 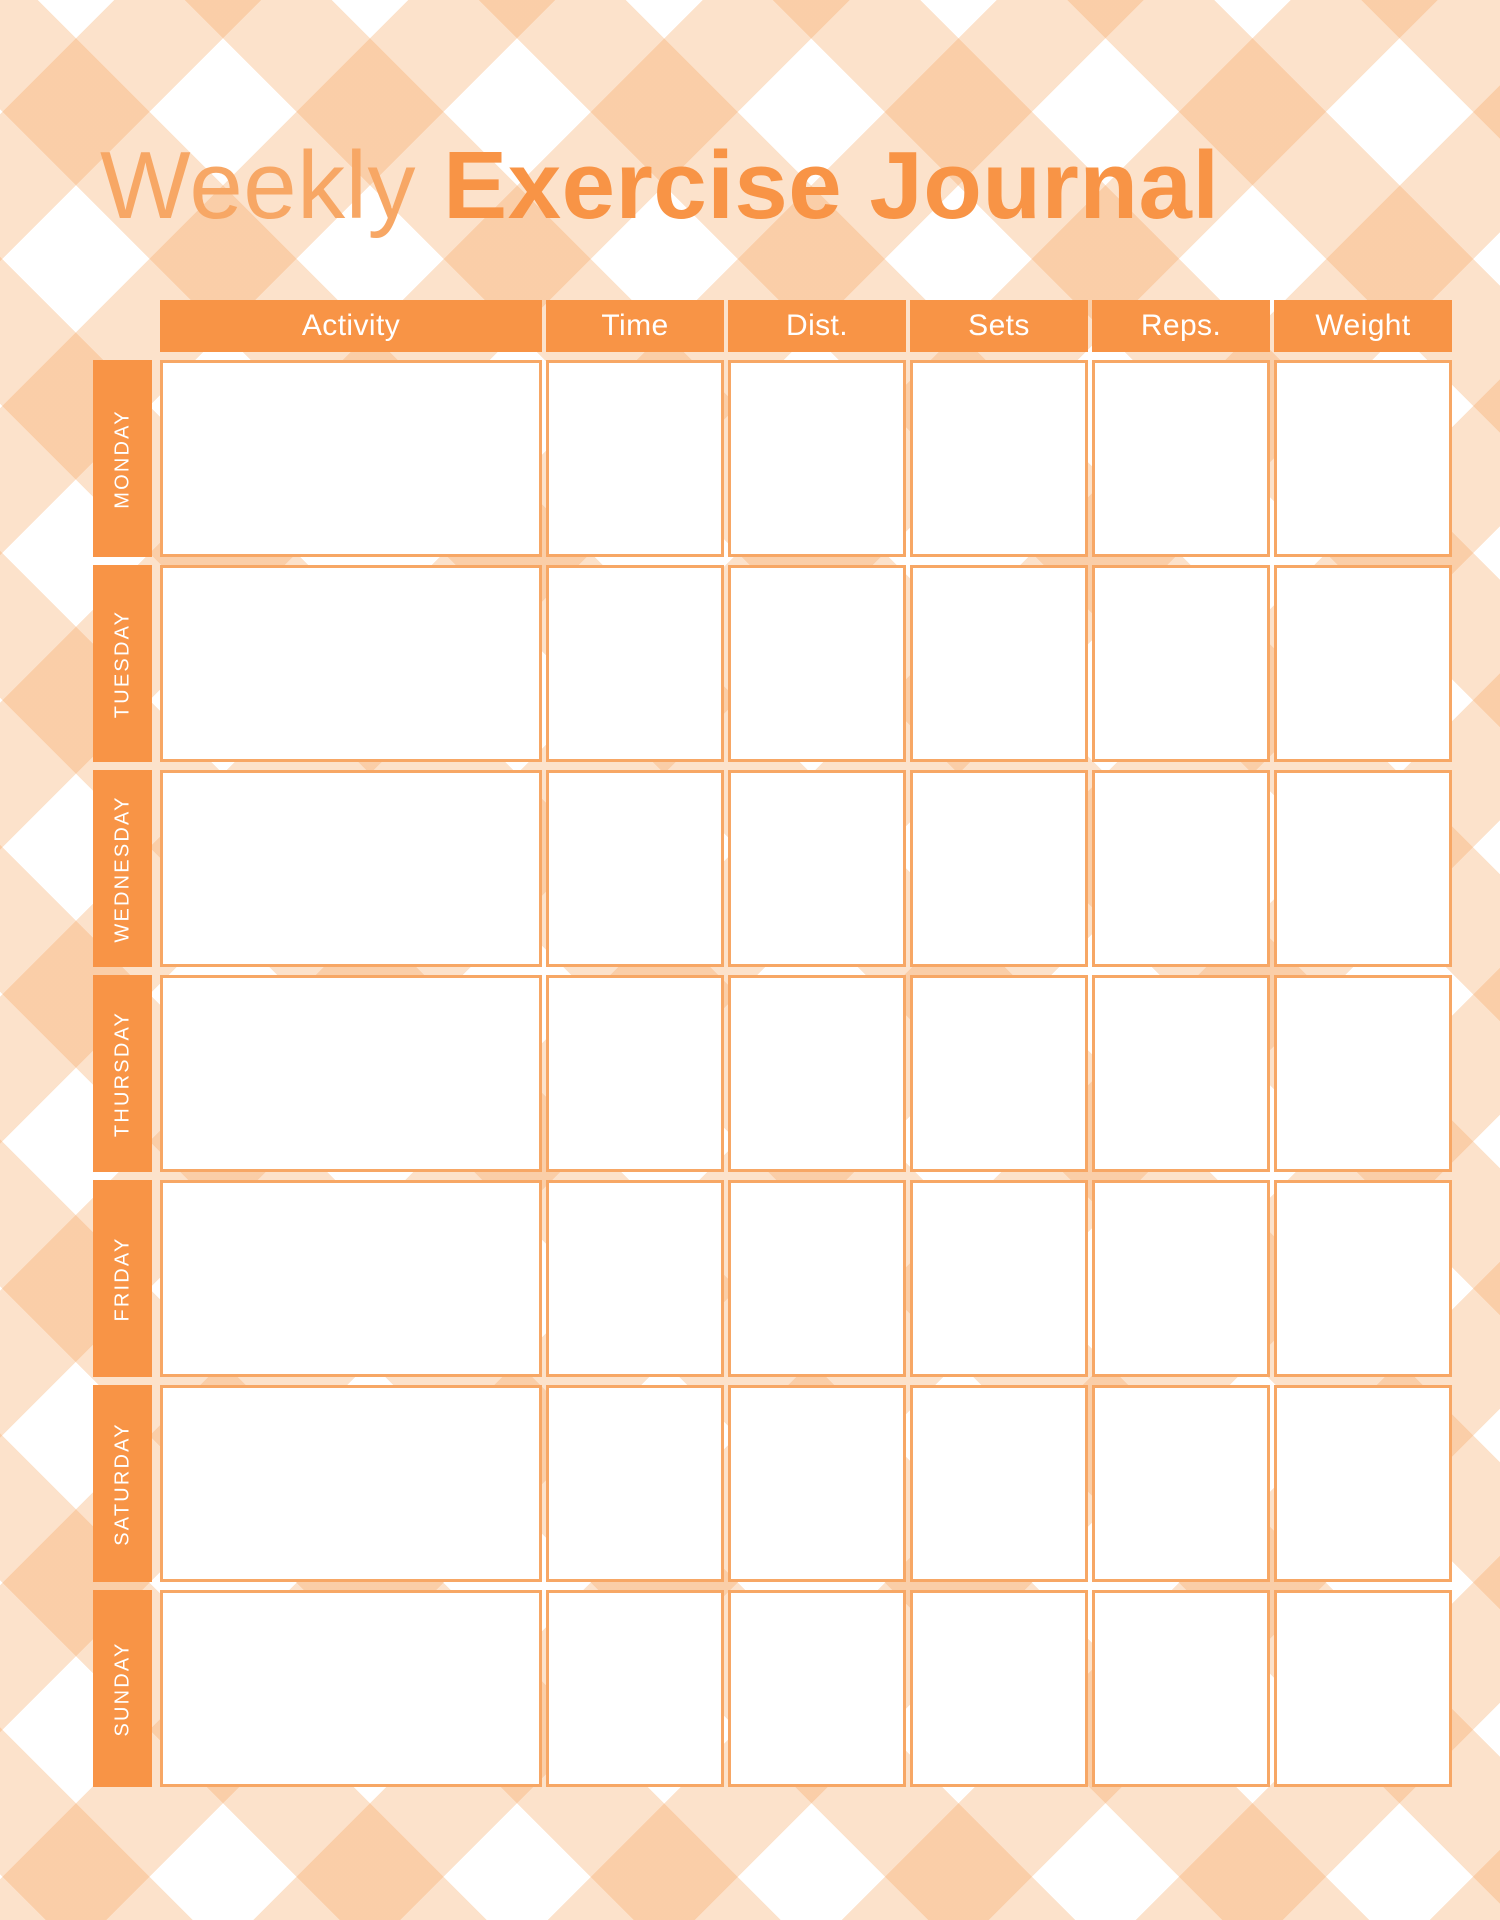 I want to click on column-header-sets: Sets, so click(x=999, y=326).